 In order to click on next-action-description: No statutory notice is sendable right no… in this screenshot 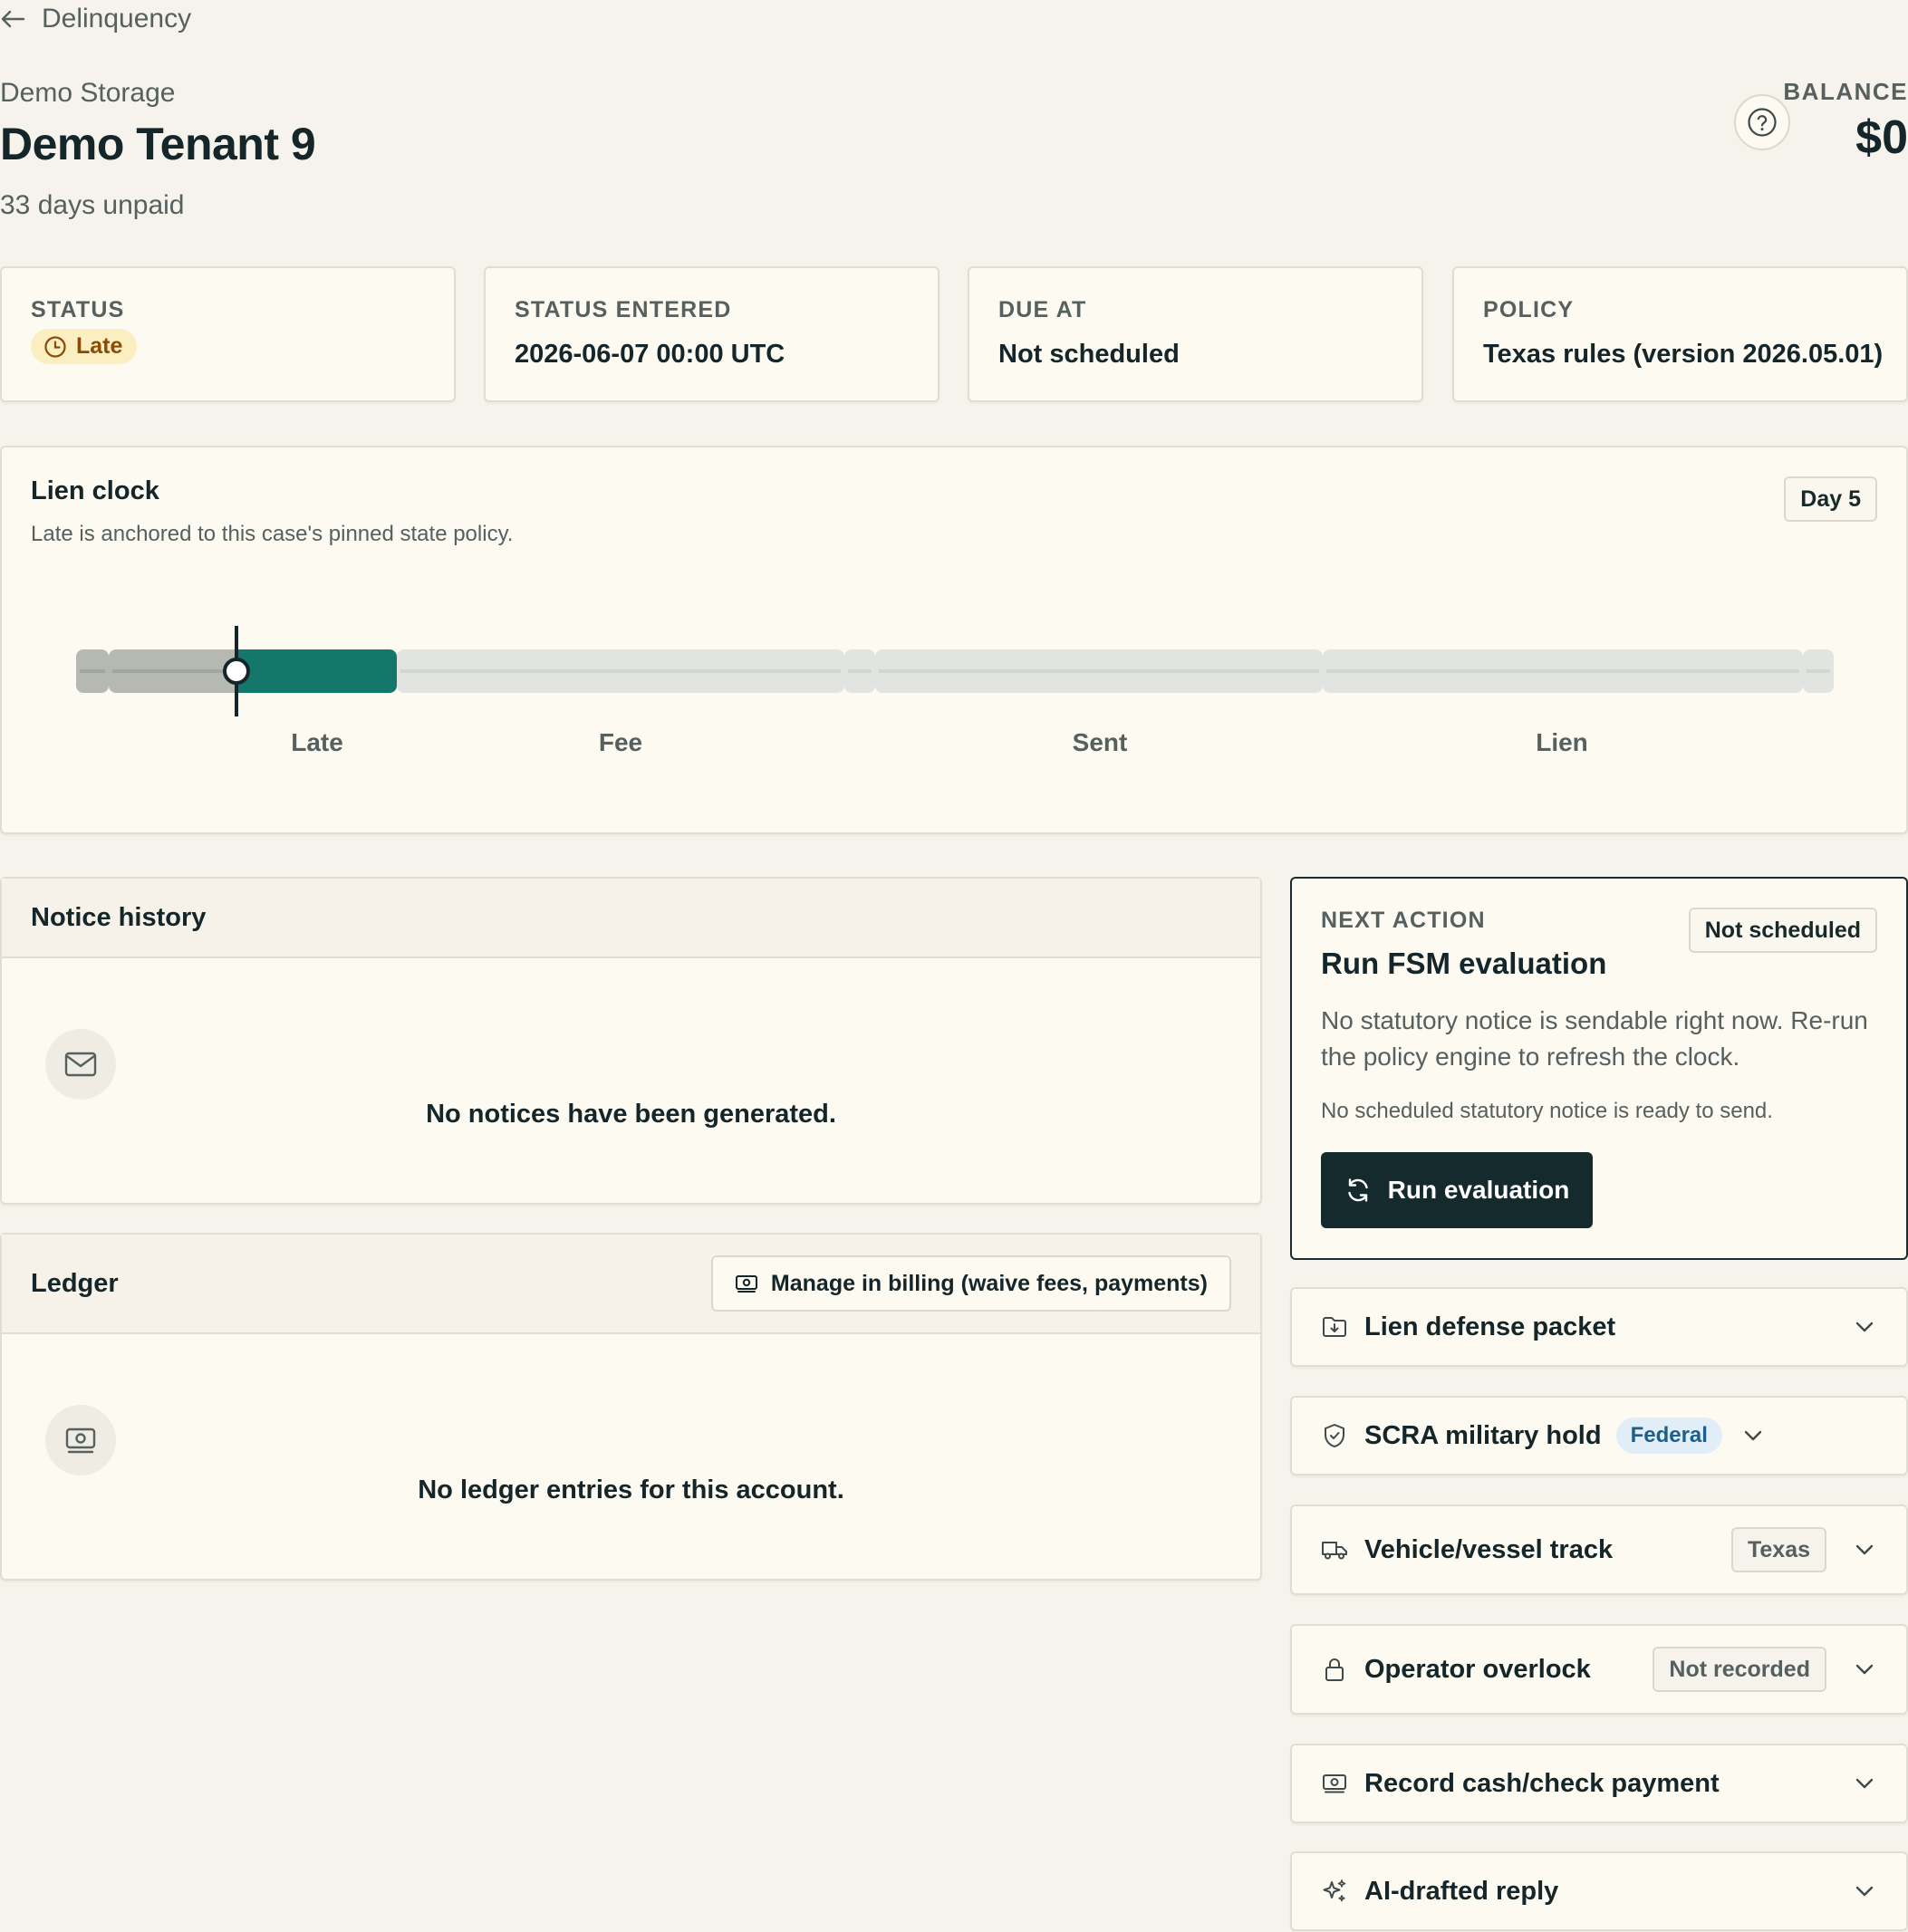, I will do `click(1595, 1038)`.